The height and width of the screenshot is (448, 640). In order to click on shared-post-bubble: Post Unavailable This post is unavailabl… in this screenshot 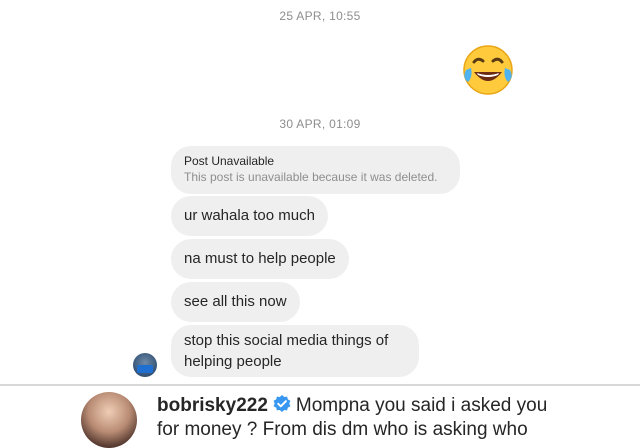, I will do `click(315, 170)`.